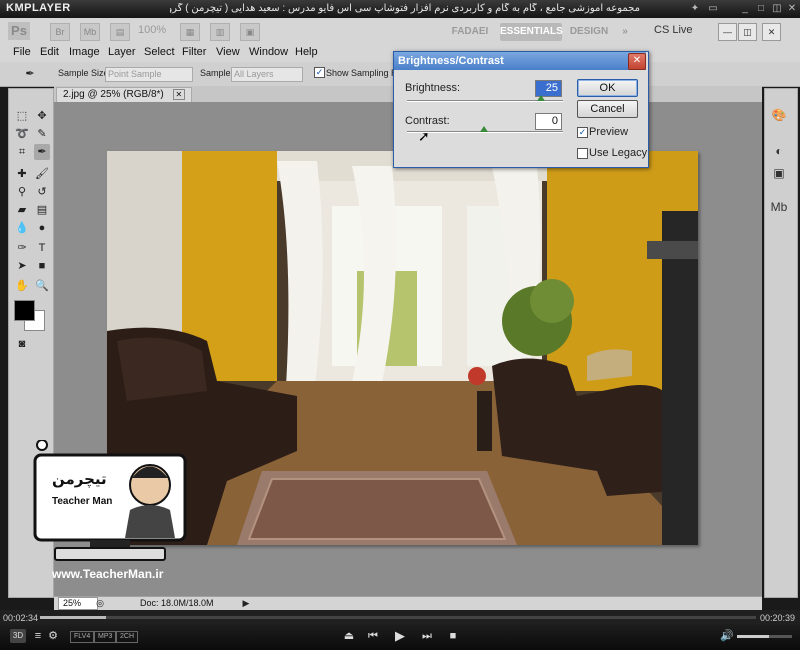 Image resolution: width=800 pixels, height=650 pixels. I want to click on maximize-icon: □, so click(761, 8).